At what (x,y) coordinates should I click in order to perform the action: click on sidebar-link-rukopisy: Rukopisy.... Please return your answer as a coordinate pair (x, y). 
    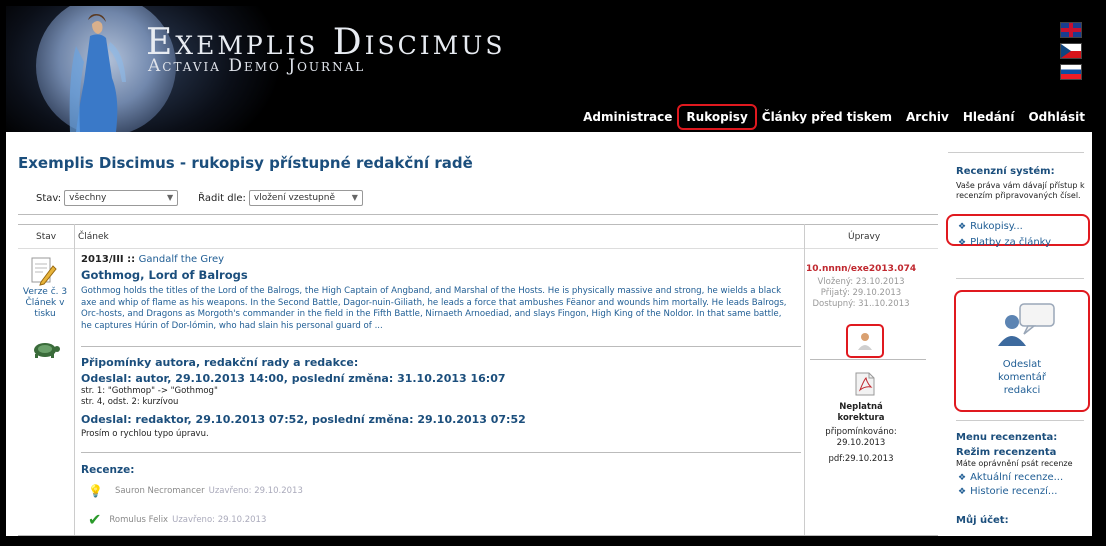
    Looking at the image, I should click on (990, 226).